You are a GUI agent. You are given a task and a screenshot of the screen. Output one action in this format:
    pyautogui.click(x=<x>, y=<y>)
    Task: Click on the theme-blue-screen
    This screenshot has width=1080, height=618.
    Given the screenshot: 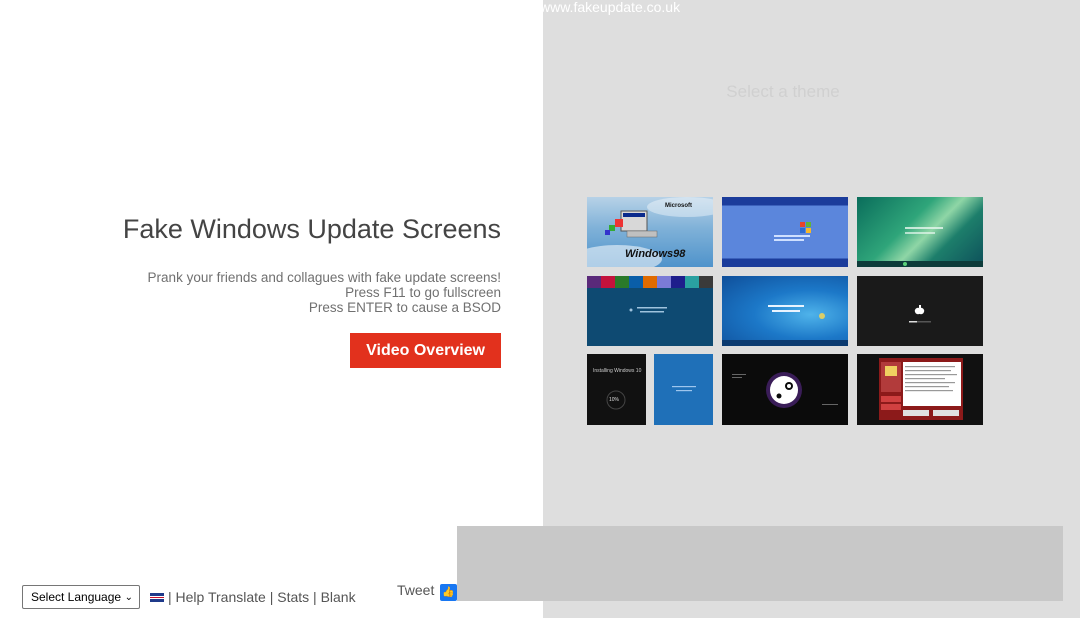 What is the action you would take?
    pyautogui.click(x=683, y=389)
    